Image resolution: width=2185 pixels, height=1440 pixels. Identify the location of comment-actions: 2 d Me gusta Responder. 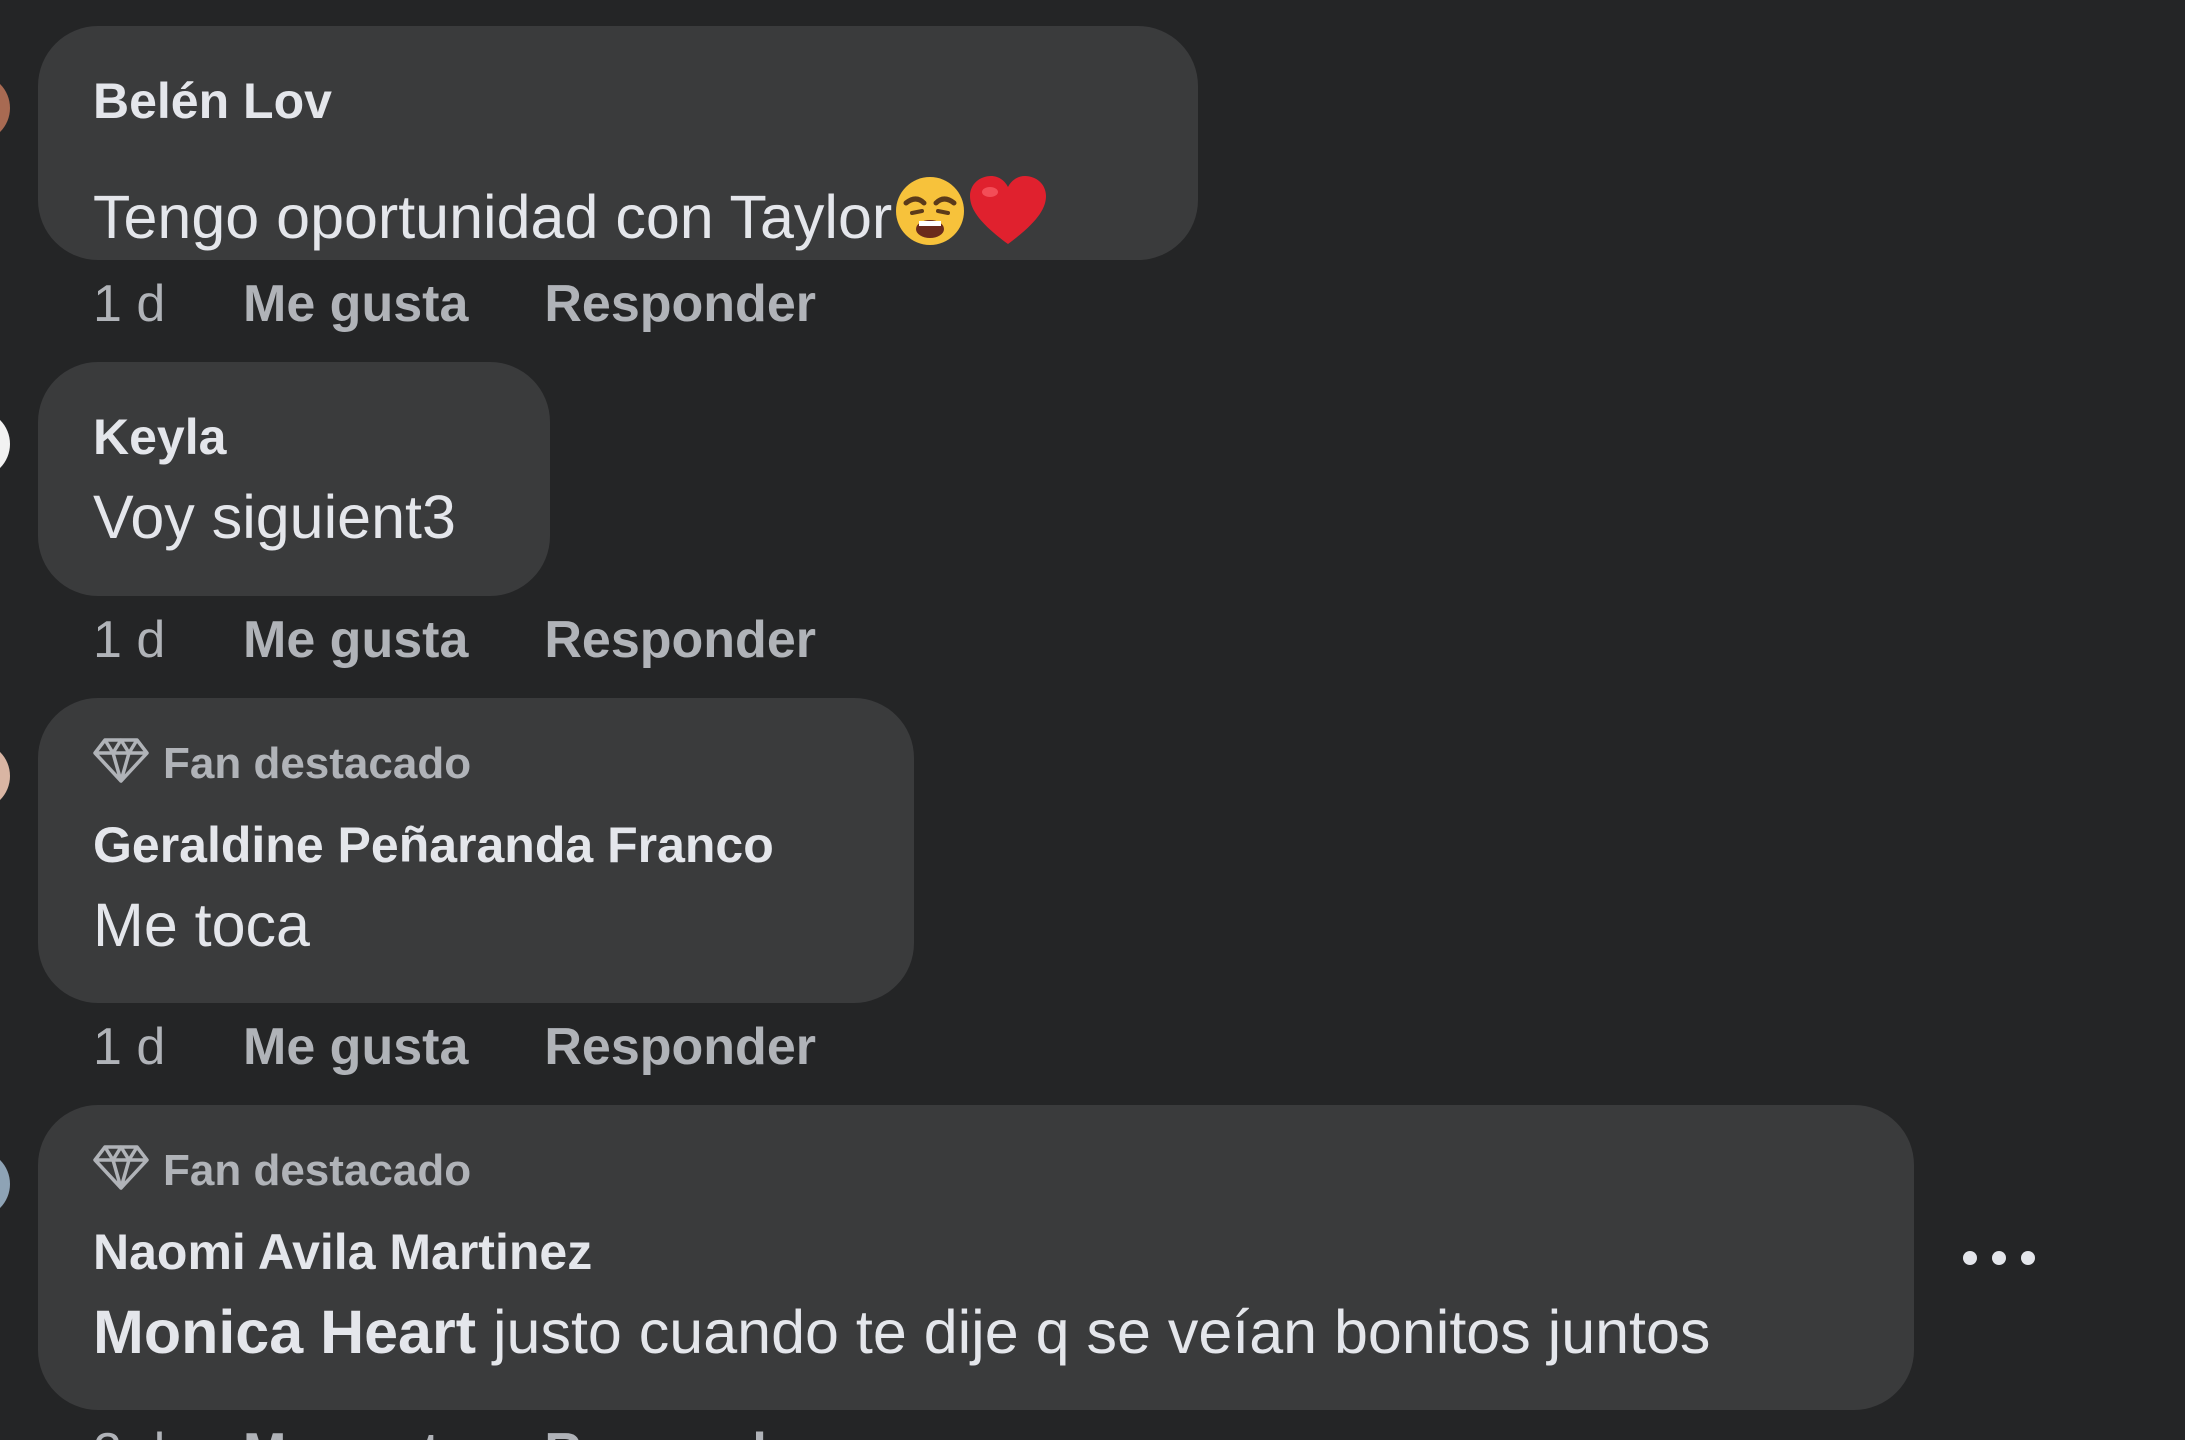
(454, 1433).